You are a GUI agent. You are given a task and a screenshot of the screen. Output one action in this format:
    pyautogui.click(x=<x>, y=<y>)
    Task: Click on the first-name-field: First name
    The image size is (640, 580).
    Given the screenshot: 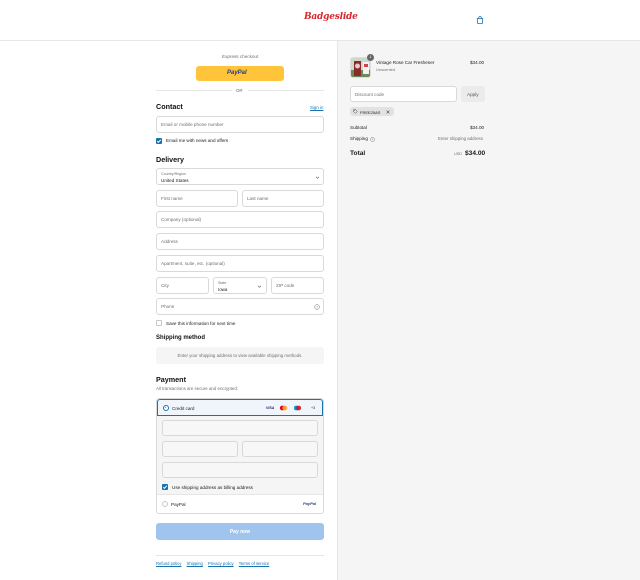 What is the action you would take?
    pyautogui.click(x=197, y=198)
    